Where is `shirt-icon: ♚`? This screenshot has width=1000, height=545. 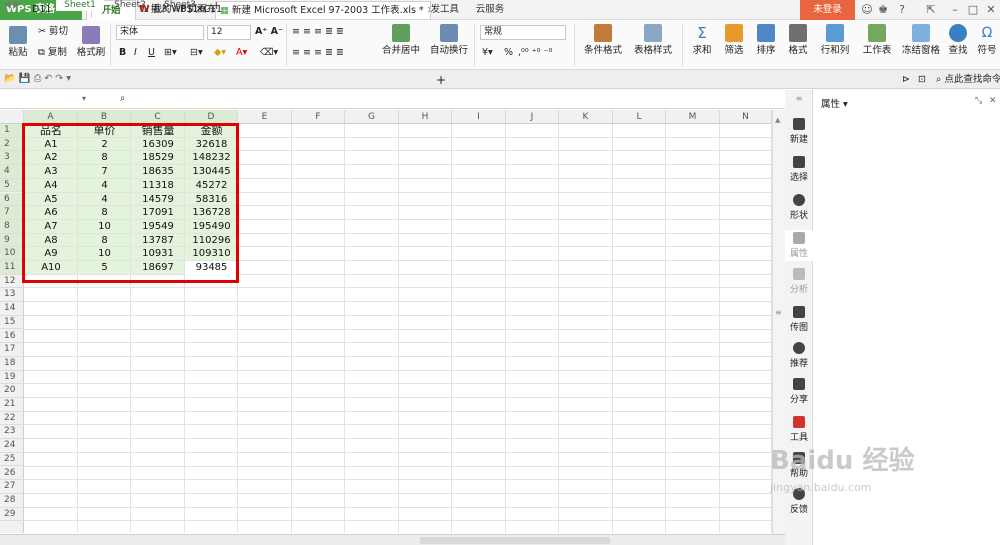 shirt-icon: ♚ is located at coordinates (883, 10).